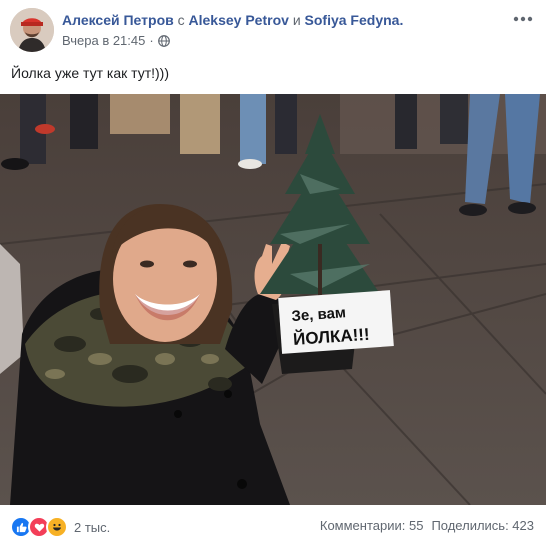  What do you see at coordinates (181, 20) in the screenshot?
I see `with-text: с` at bounding box center [181, 20].